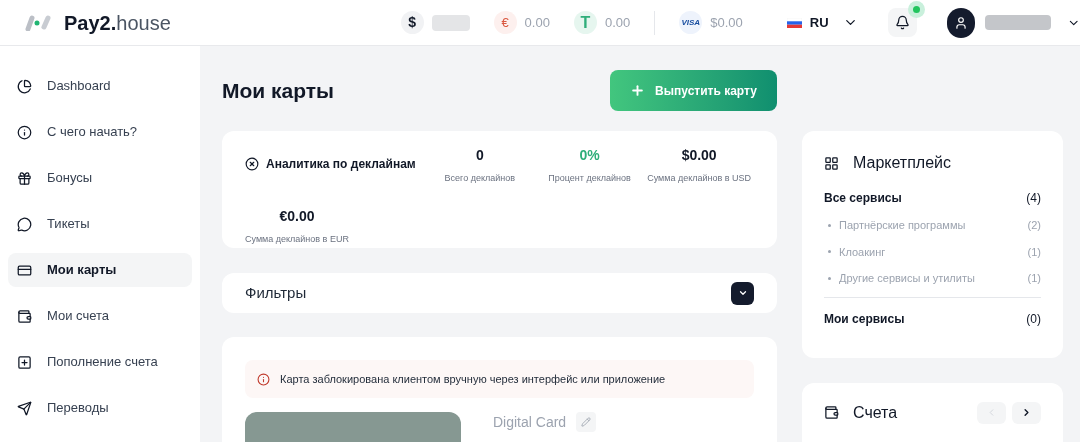 The height and width of the screenshot is (442, 1080). Describe the element at coordinates (794, 22) in the screenshot. I see `flag-icon` at that location.